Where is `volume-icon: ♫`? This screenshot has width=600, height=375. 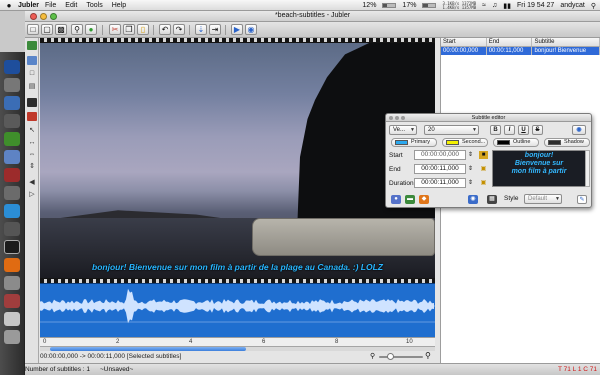 volume-icon: ♫ is located at coordinates (494, 5).